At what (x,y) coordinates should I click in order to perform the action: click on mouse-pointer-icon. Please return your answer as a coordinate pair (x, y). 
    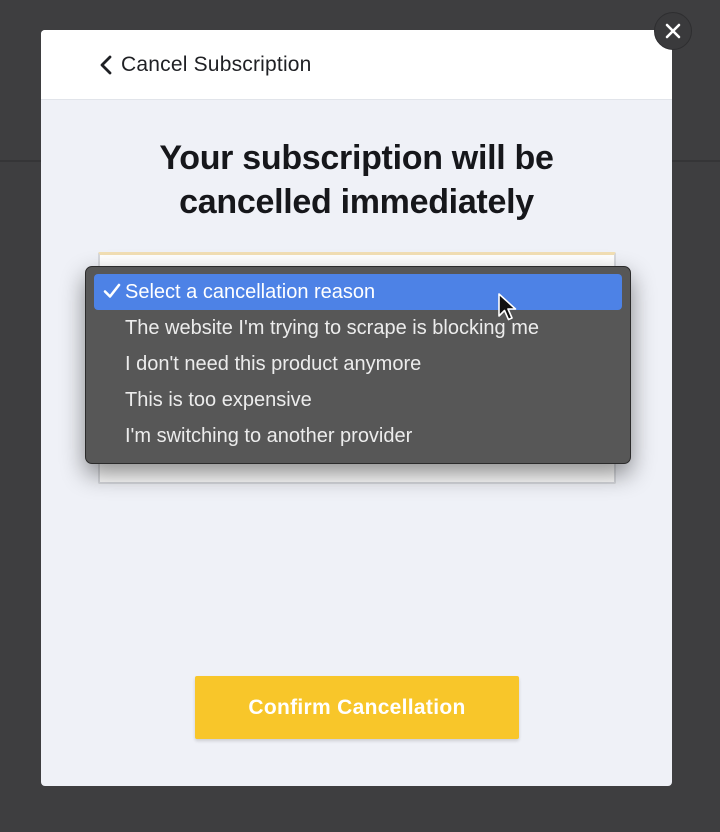
    Looking at the image, I should click on (507, 307).